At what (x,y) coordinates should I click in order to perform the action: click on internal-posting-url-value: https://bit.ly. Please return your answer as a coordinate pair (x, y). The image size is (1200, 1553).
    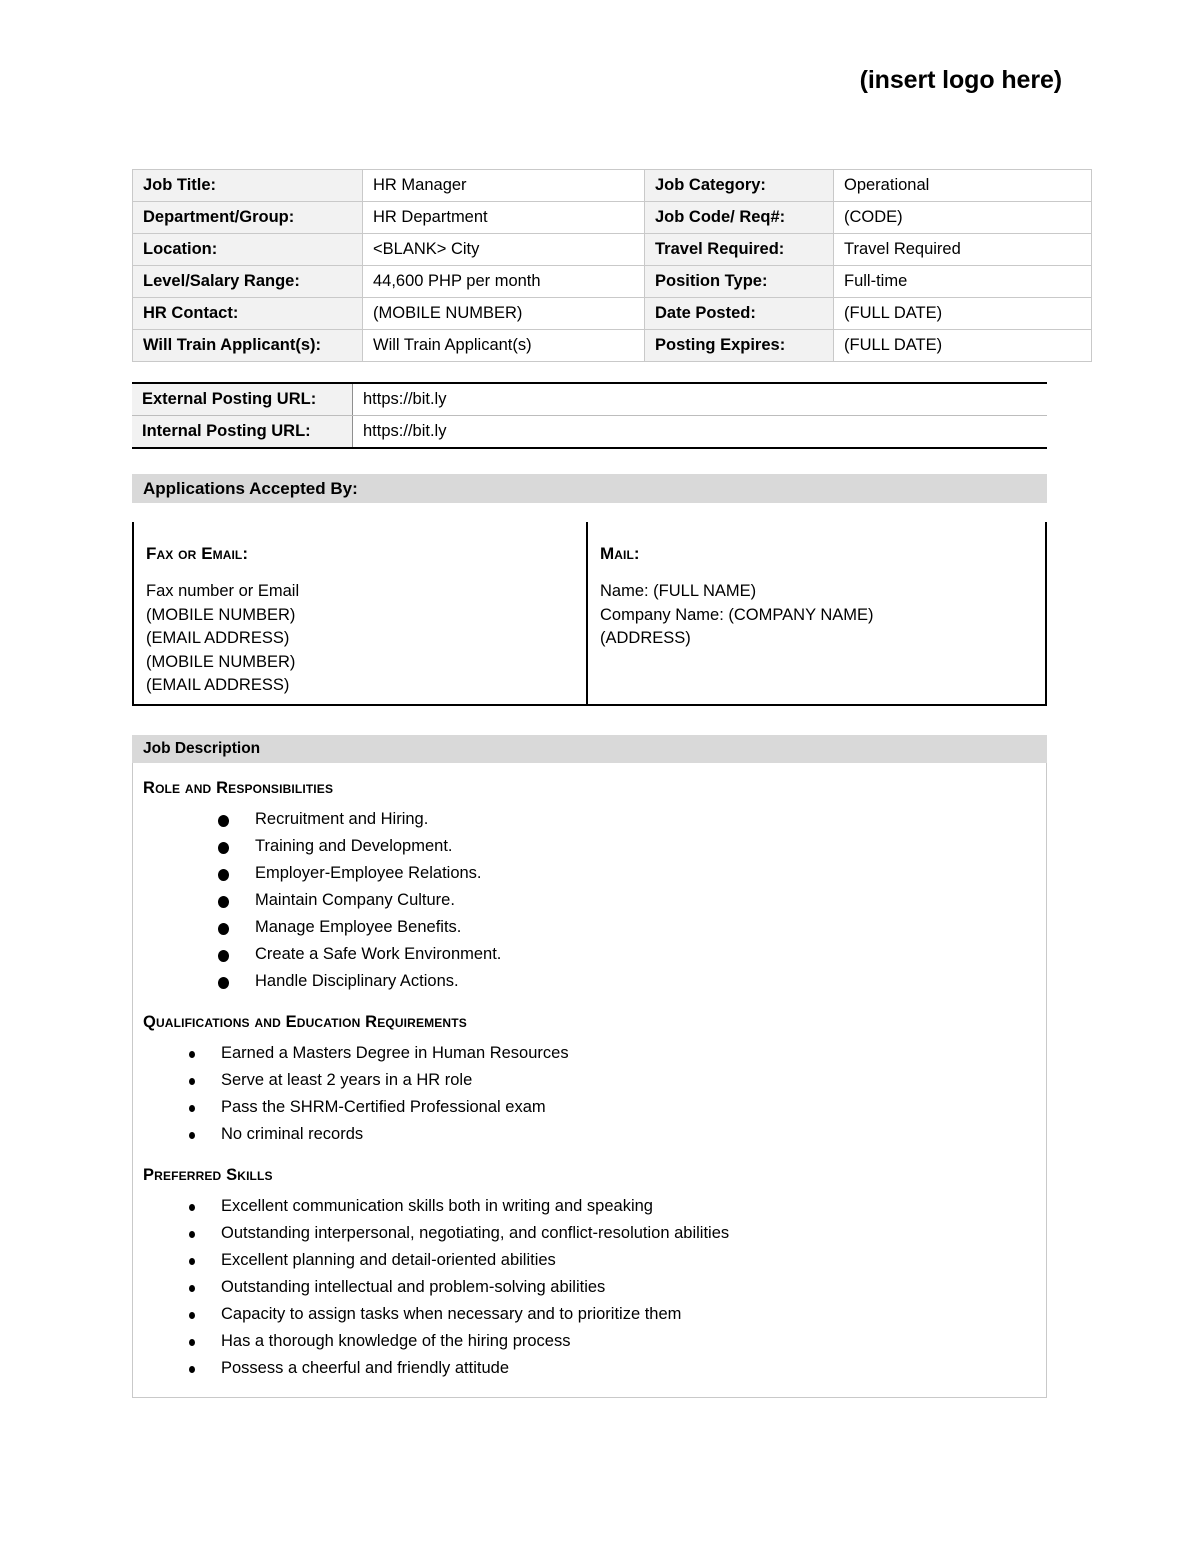
    Looking at the image, I should click on (699, 431).